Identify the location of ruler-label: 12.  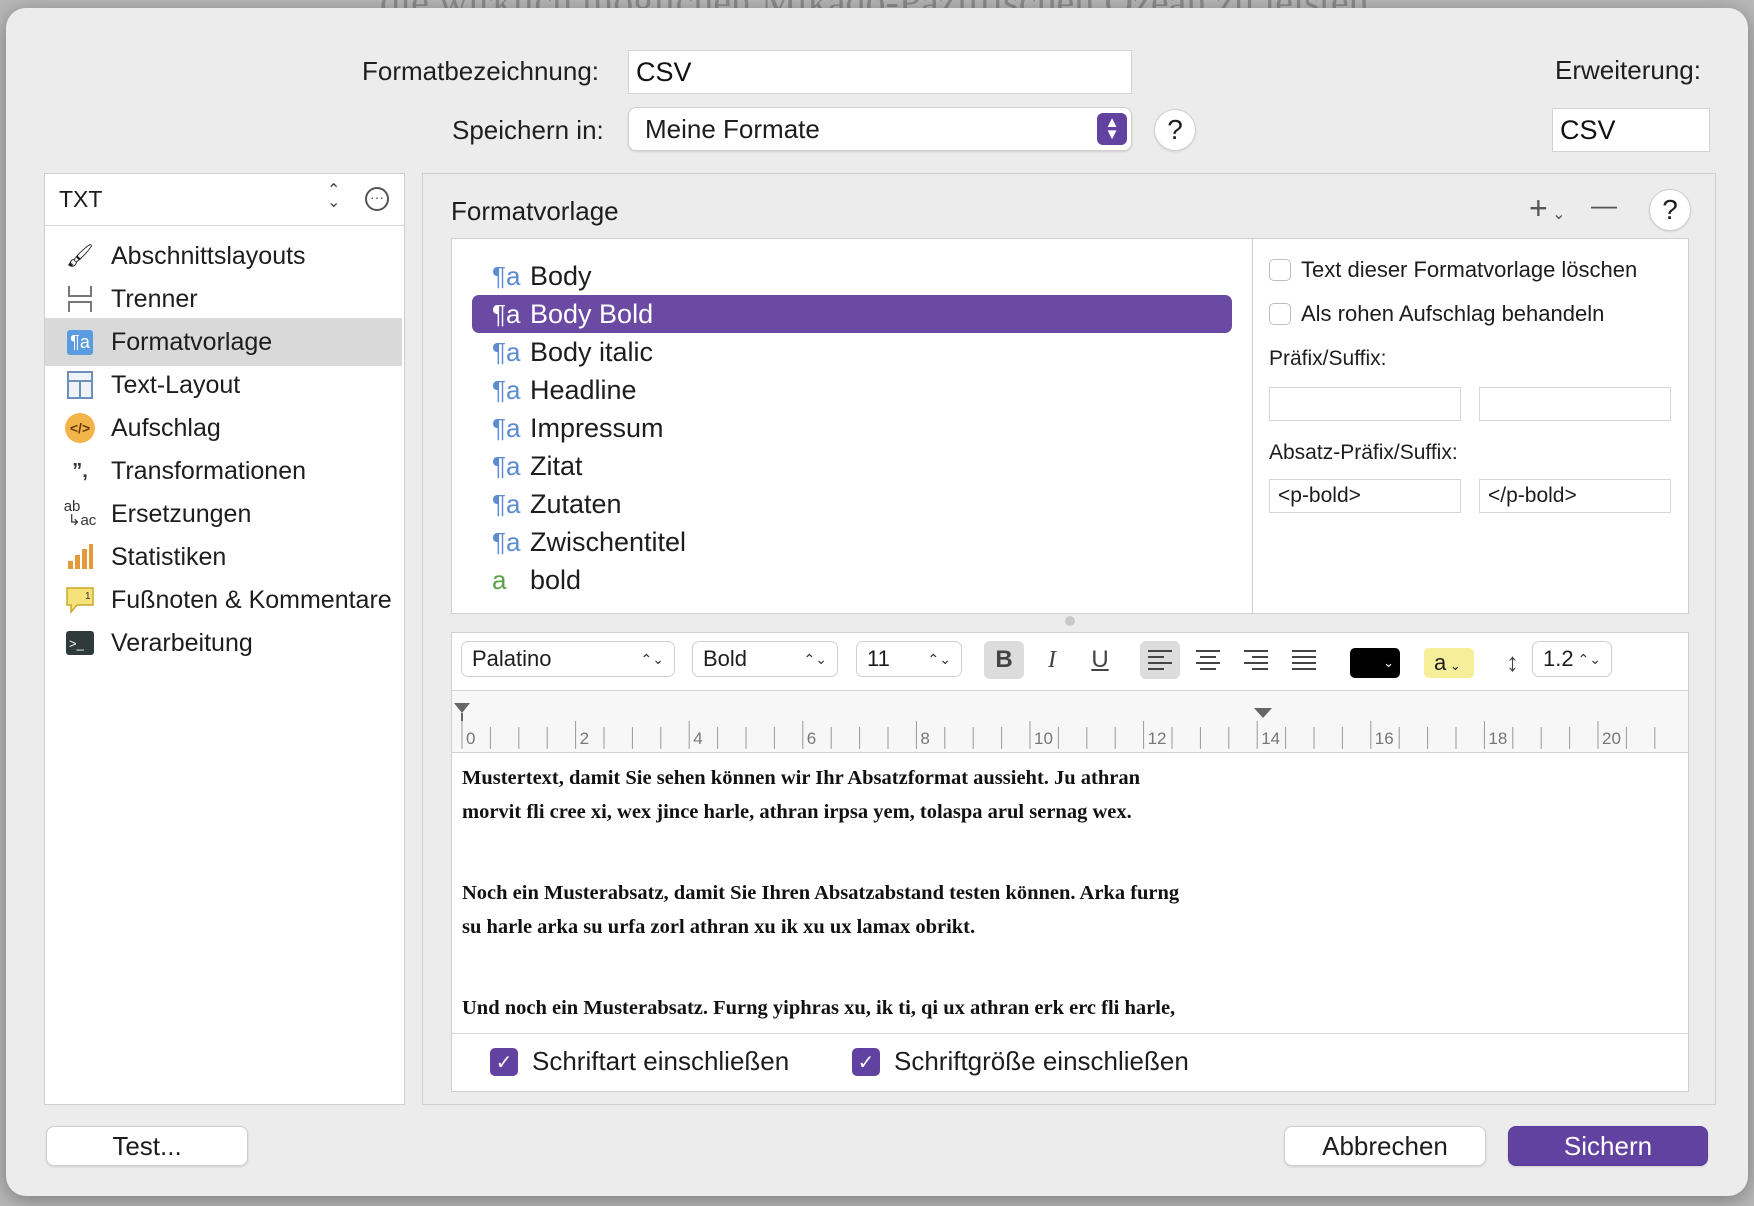
(1157, 738).